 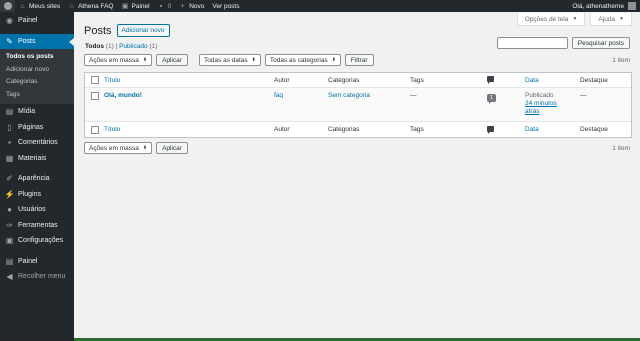 I want to click on screen-meta-links: Opções de tela ▼ Ajuda ▼, so click(x=574, y=19).